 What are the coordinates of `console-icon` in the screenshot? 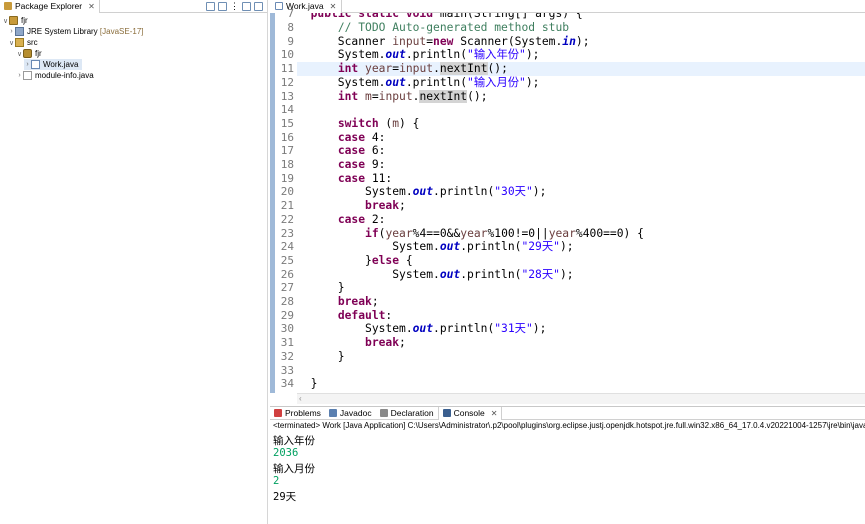 It's located at (446, 413).